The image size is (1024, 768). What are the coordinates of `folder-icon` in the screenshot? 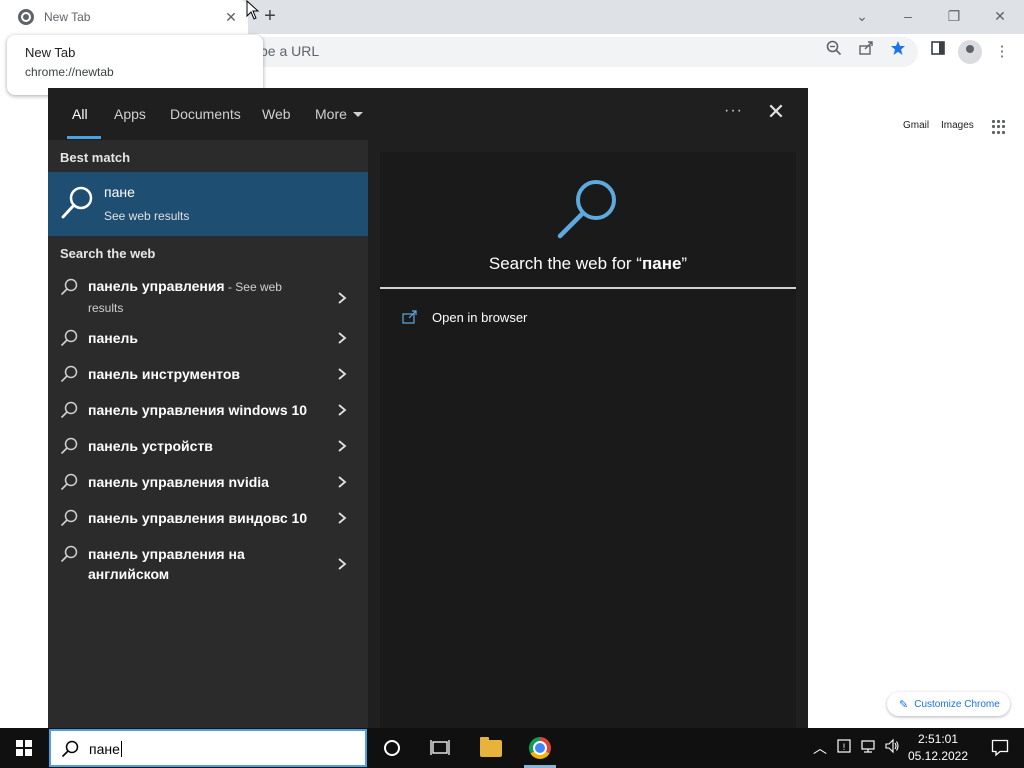 It's located at (491, 747).